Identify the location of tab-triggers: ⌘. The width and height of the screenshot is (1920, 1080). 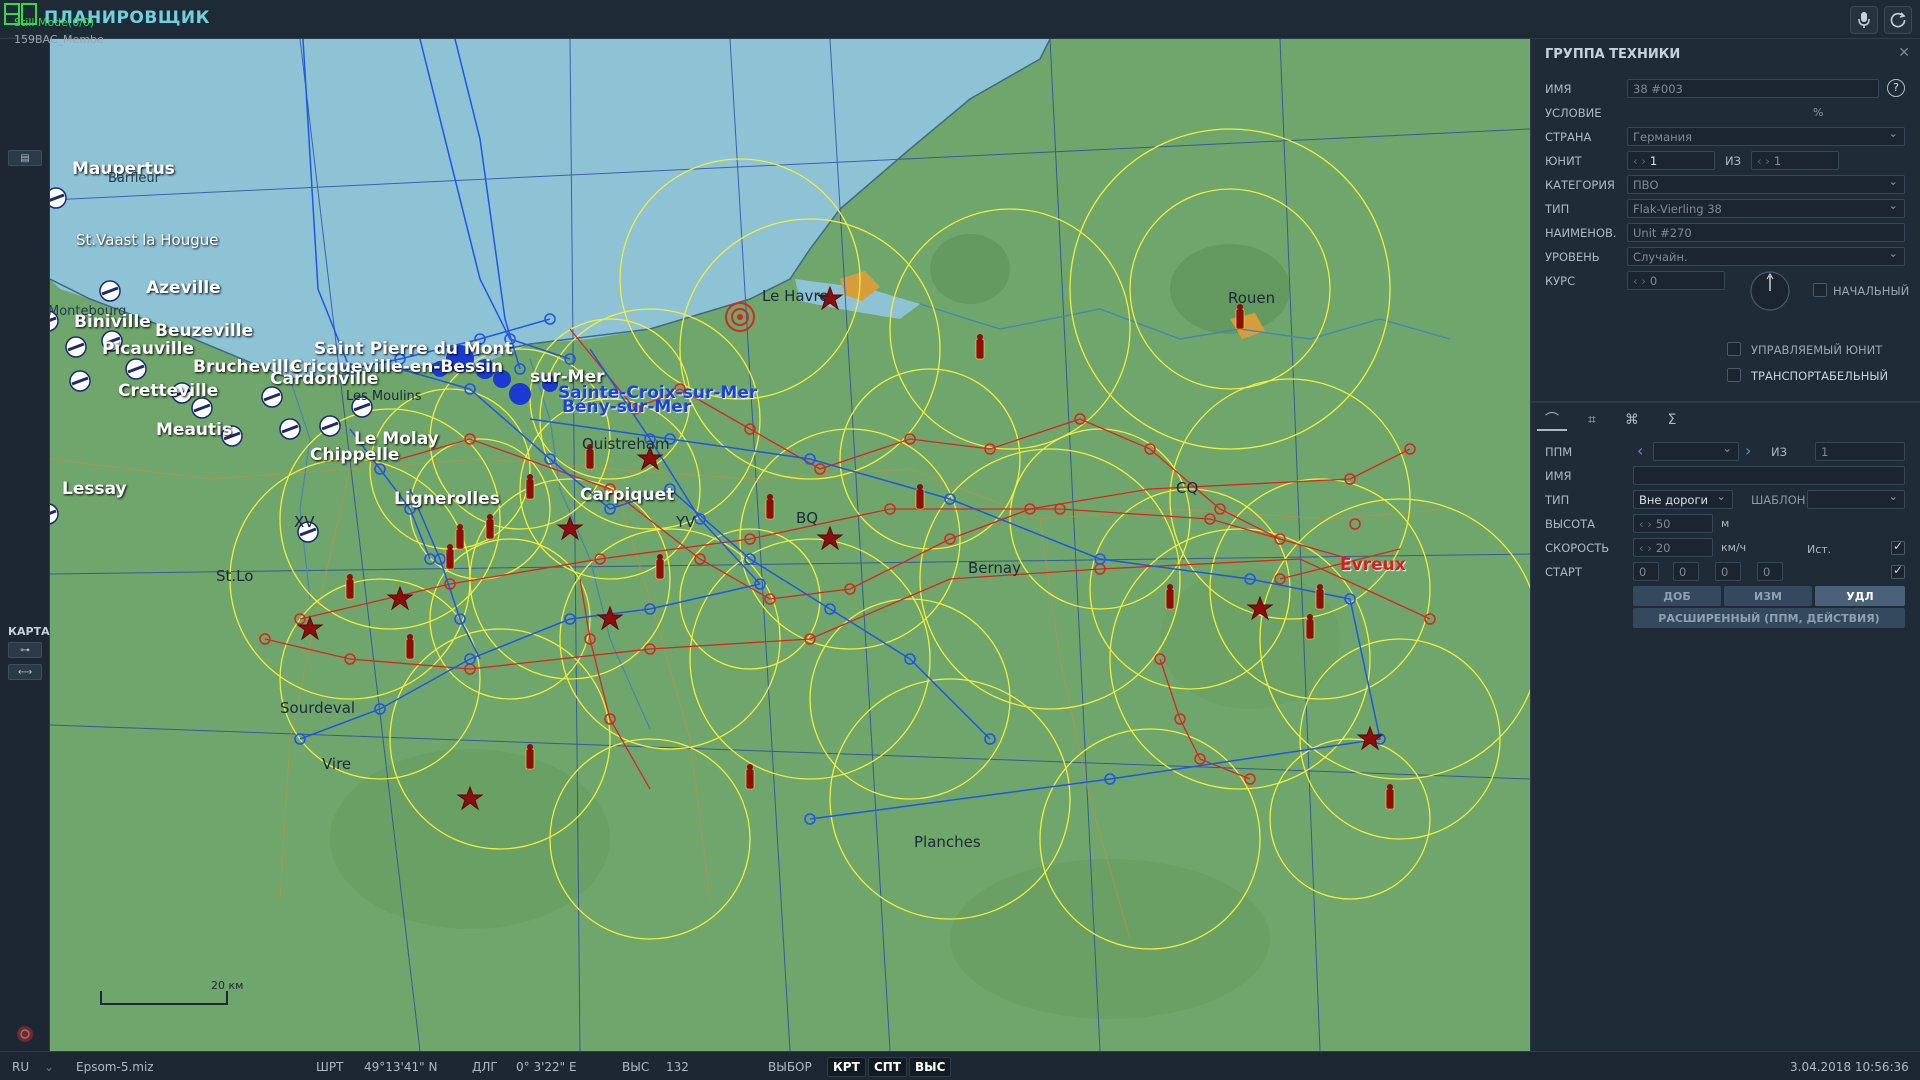
(1632, 420).